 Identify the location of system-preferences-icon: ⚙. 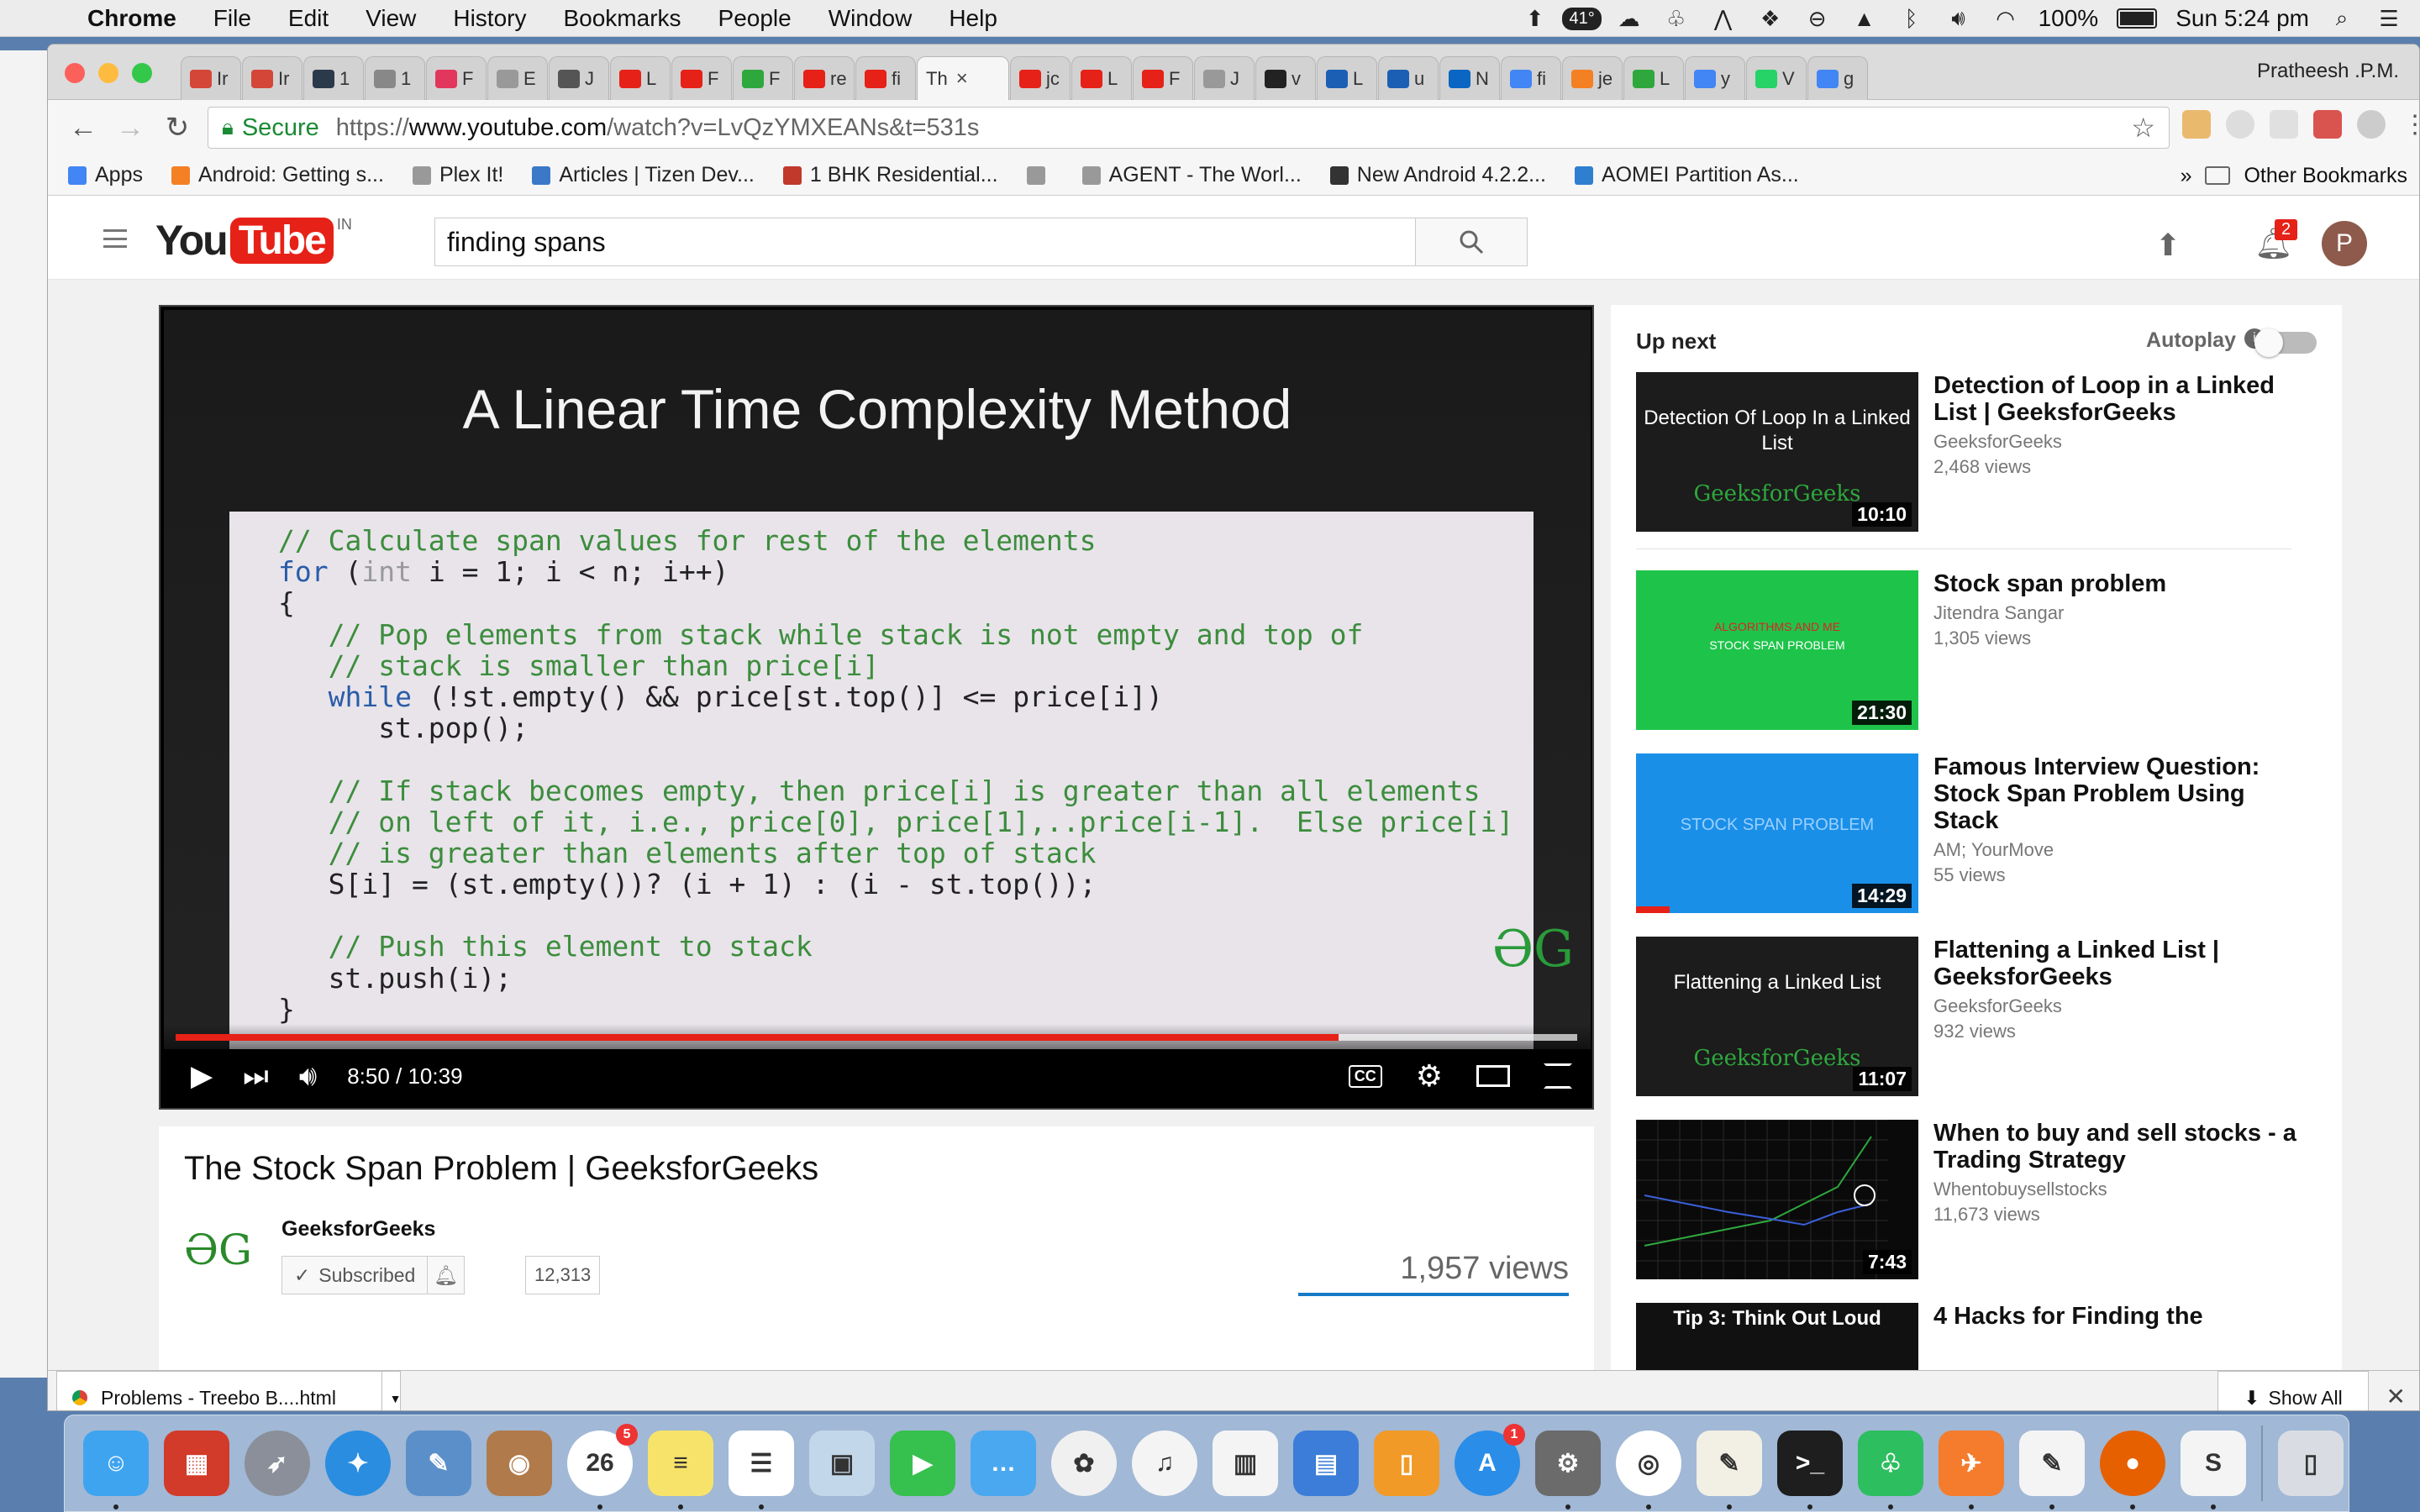
(1568, 1470).